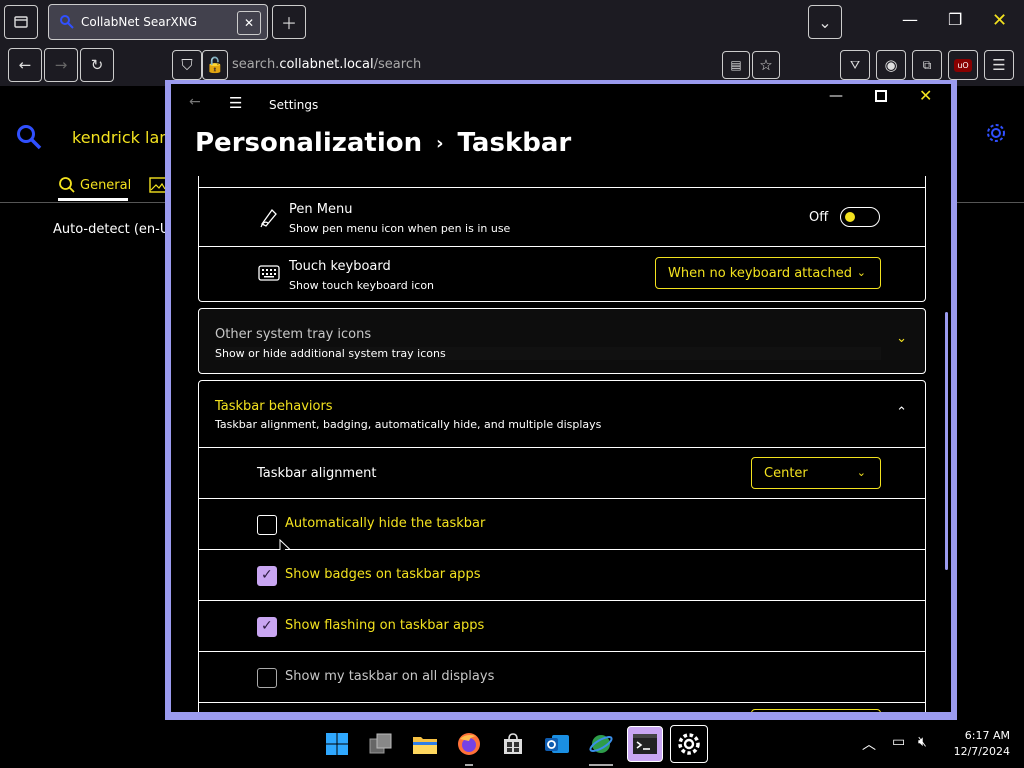 This screenshot has width=1024, height=768. I want to click on auto-hide-checkbox, so click(267, 525).